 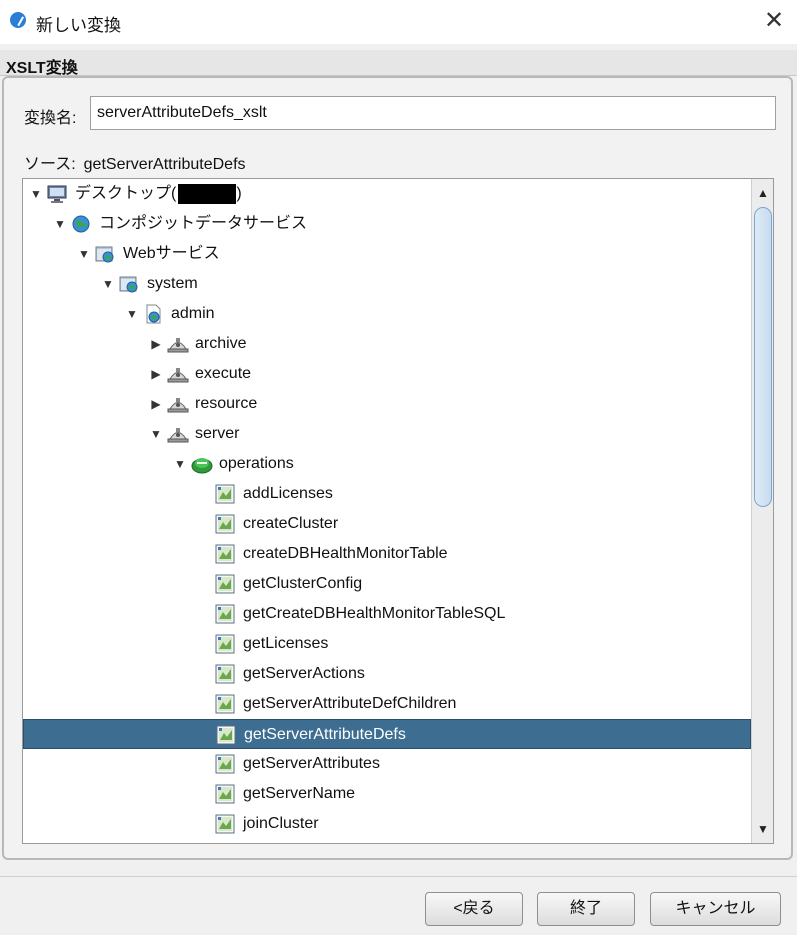 I want to click on tree-item-label: system, so click(x=172, y=284).